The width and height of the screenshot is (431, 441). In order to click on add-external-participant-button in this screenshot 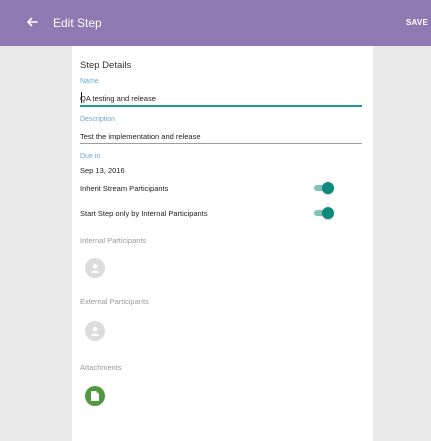, I will do `click(95, 331)`.